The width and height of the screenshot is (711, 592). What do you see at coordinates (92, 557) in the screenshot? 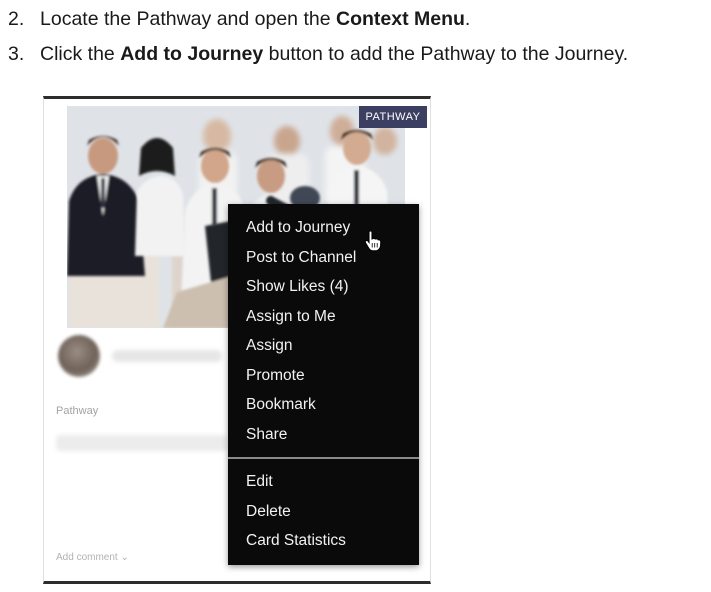
I see `add-comment-link: Add comment ⌄` at bounding box center [92, 557].